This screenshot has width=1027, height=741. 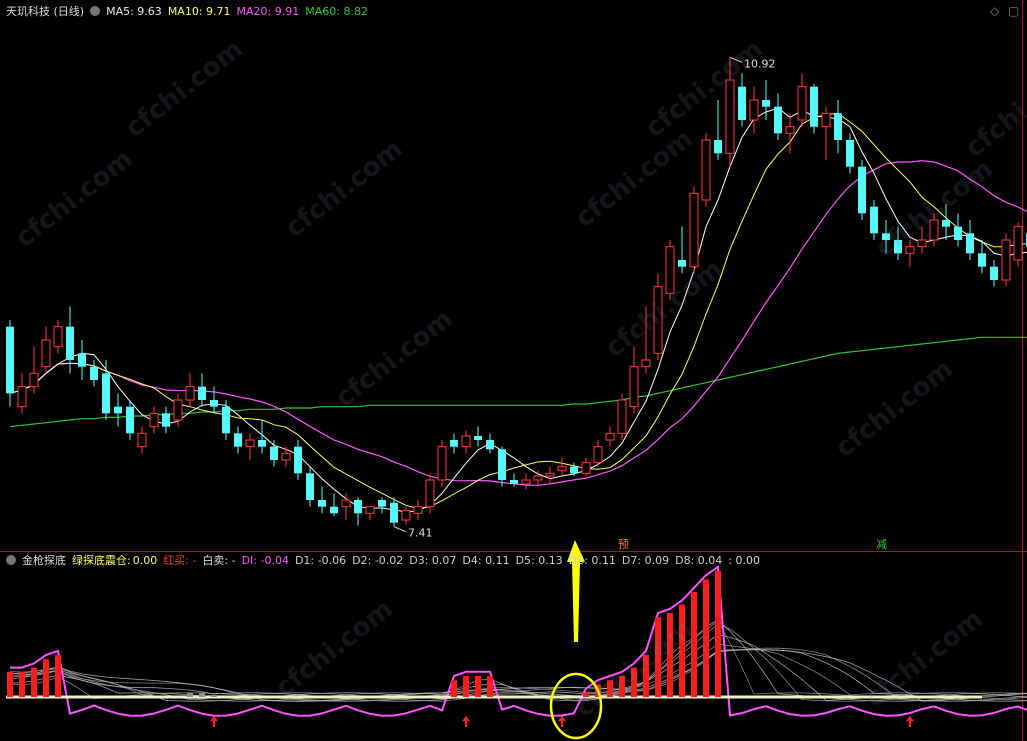 What do you see at coordinates (760, 63) in the screenshot?
I see `high-label: 10.92` at bounding box center [760, 63].